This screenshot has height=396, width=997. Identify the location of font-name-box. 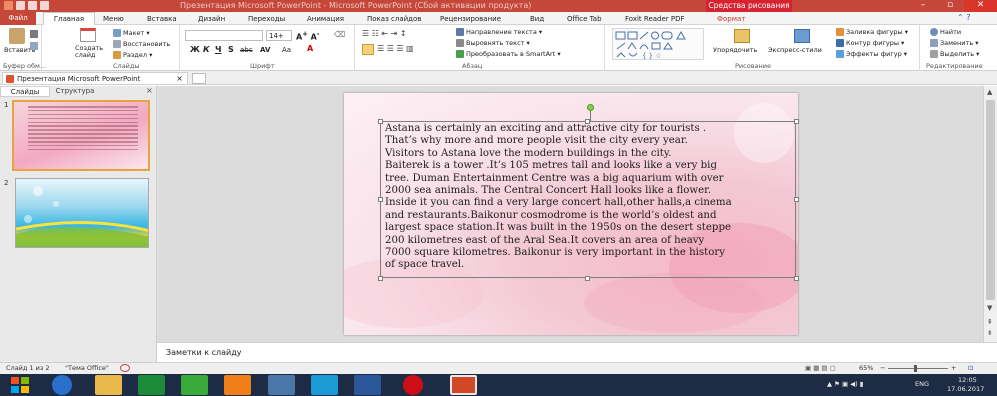
(224, 35).